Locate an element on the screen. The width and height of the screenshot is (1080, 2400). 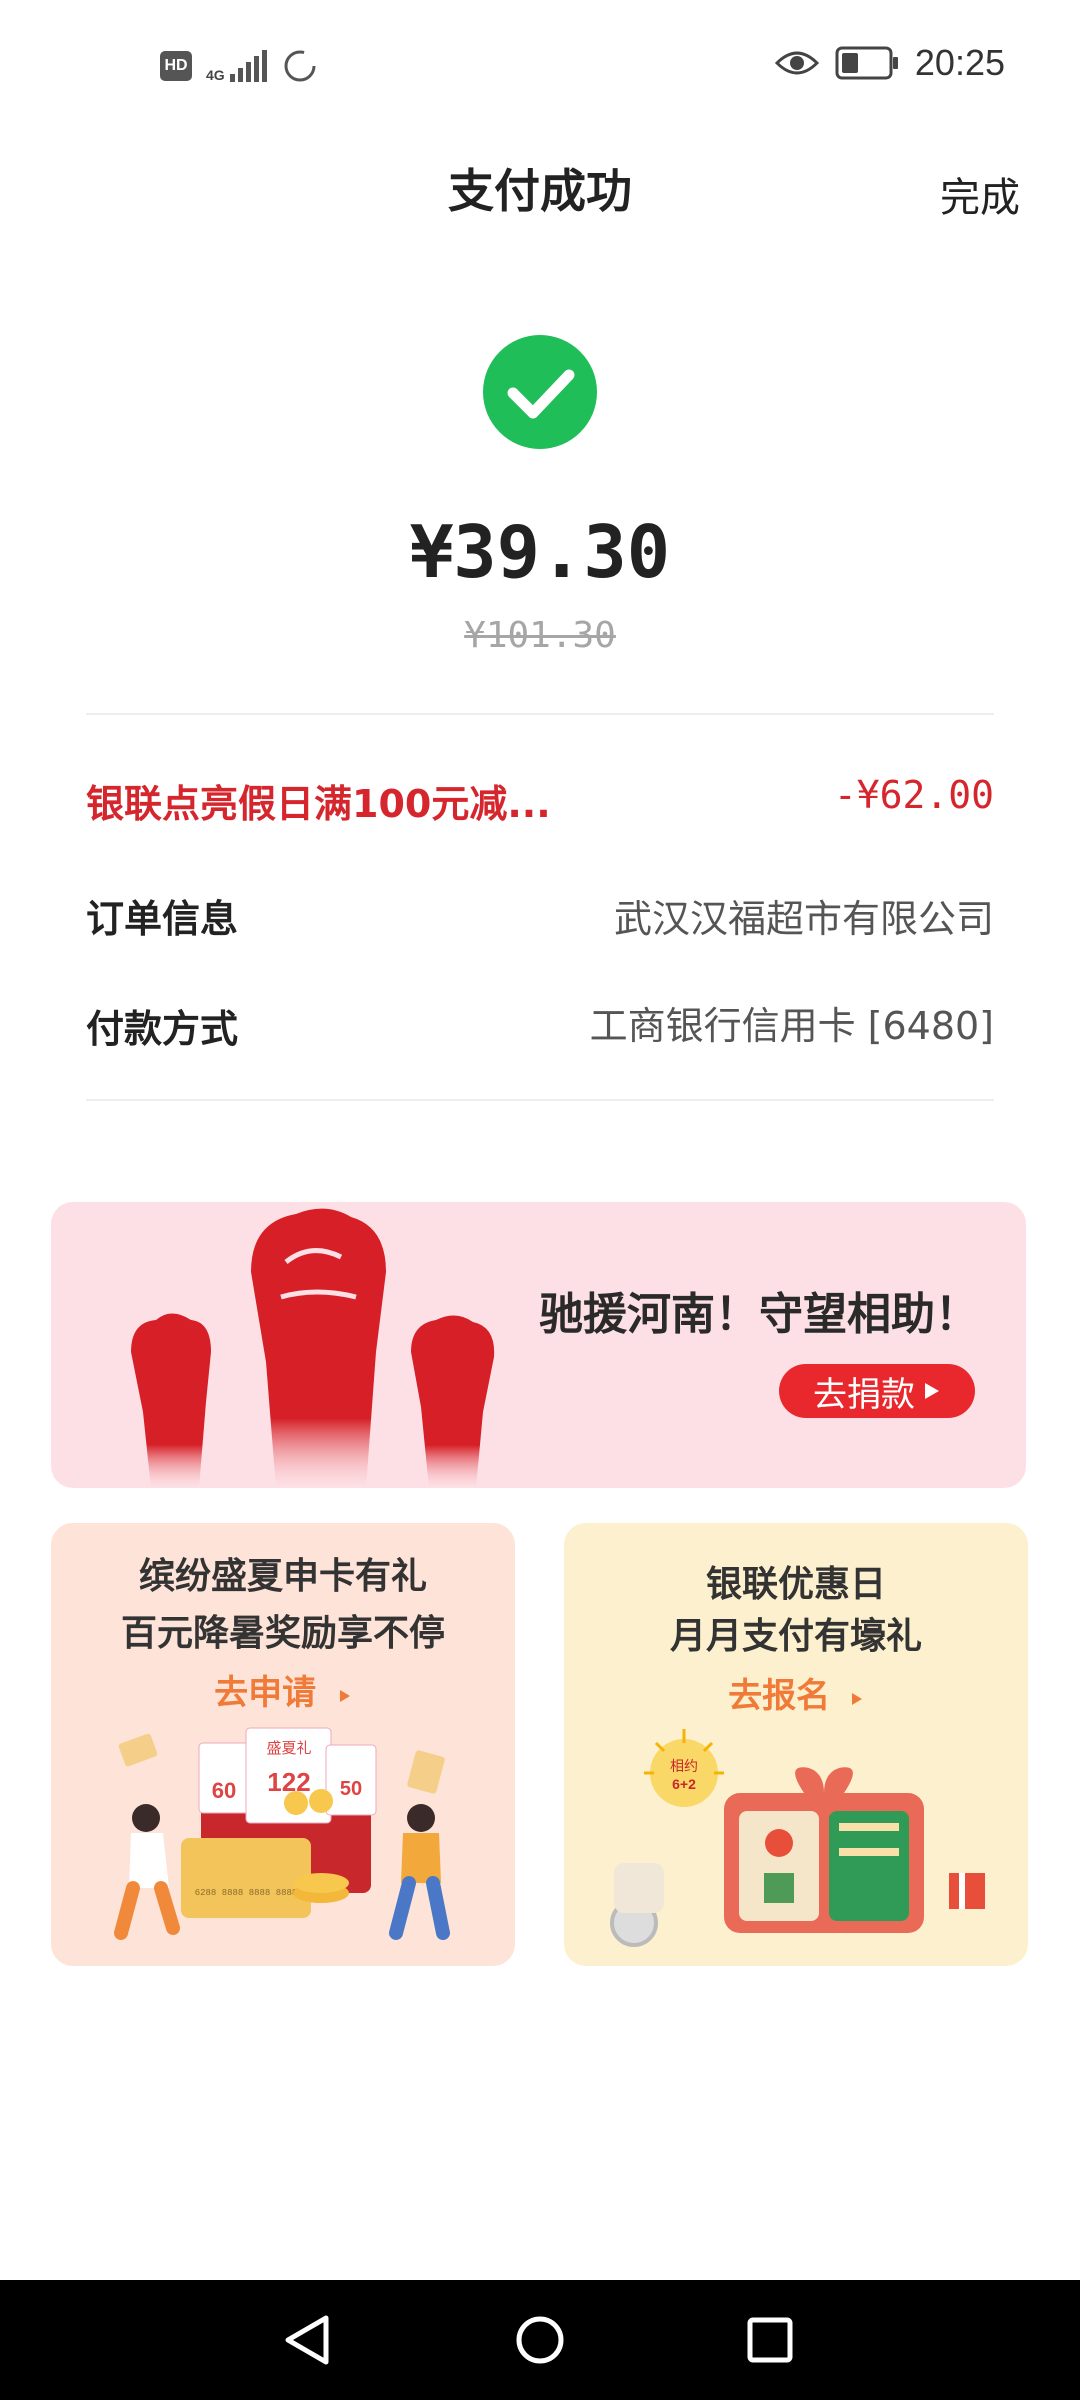
storefront-illustration: 相约 6+2 is located at coordinates (797, 1838).